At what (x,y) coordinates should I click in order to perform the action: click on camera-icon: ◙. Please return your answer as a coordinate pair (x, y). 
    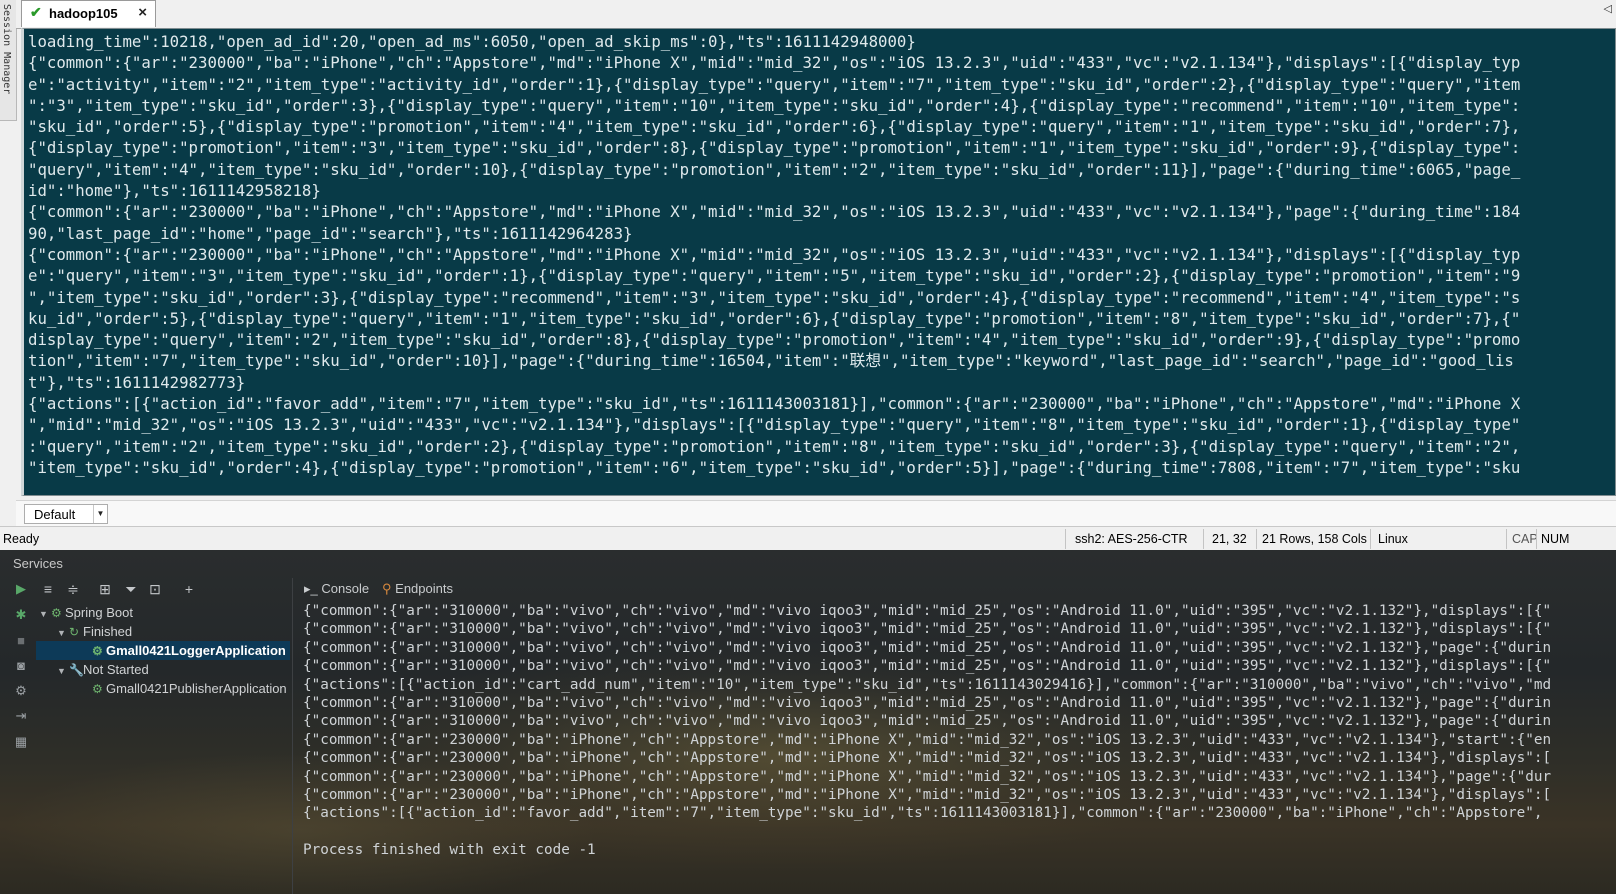
    Looking at the image, I should click on (21, 666).